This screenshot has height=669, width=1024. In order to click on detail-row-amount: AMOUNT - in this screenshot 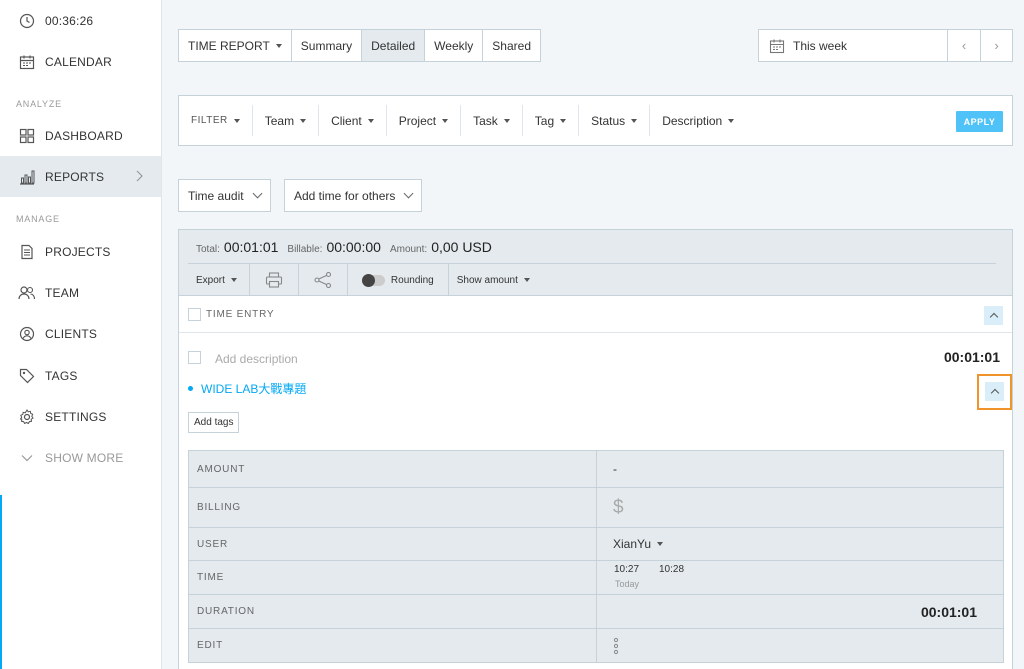, I will do `click(596, 469)`.